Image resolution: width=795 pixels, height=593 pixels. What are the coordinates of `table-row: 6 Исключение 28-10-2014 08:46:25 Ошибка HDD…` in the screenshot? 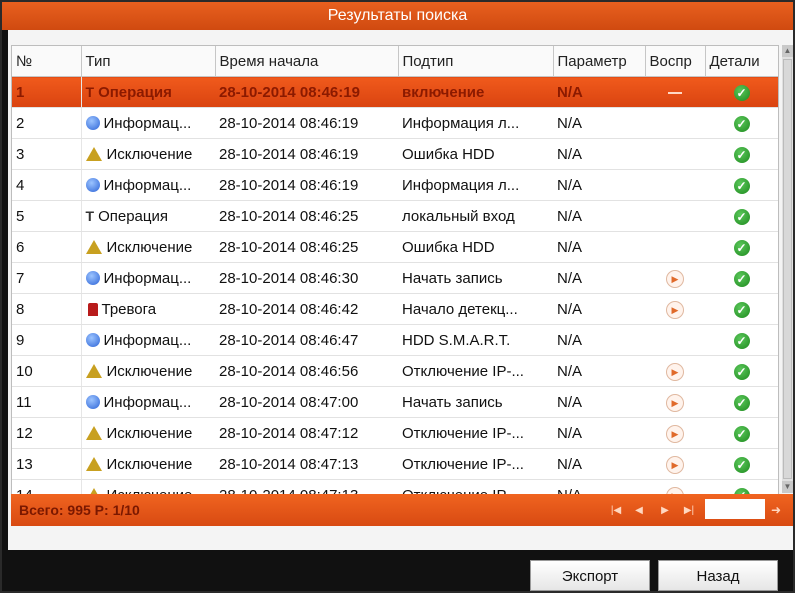 It's located at (395, 247).